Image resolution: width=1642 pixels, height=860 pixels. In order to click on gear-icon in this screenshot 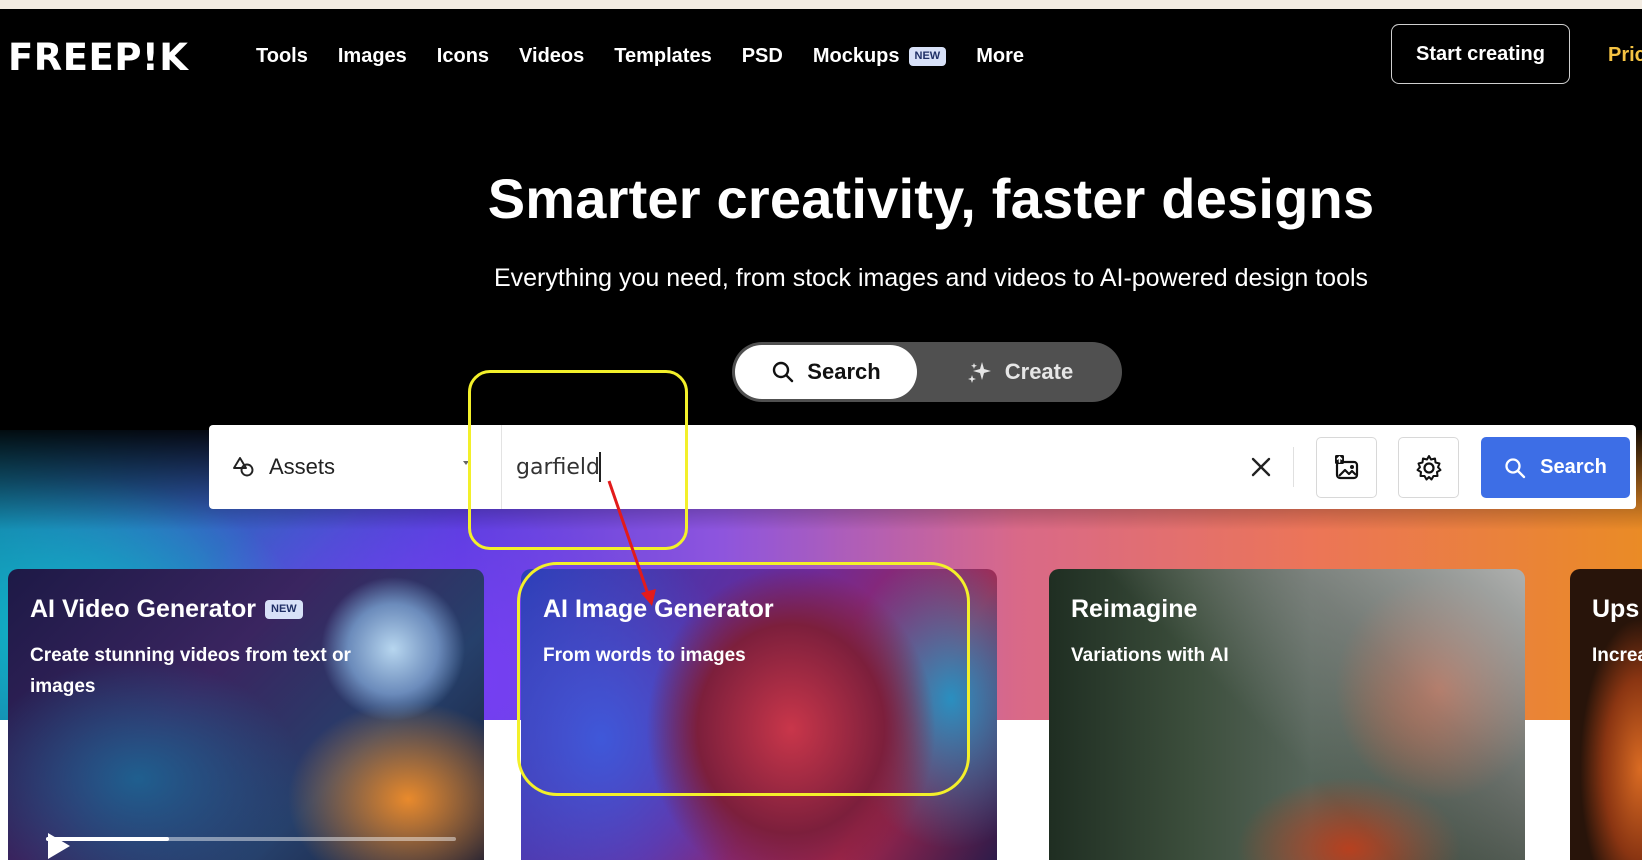, I will do `click(1428, 467)`.